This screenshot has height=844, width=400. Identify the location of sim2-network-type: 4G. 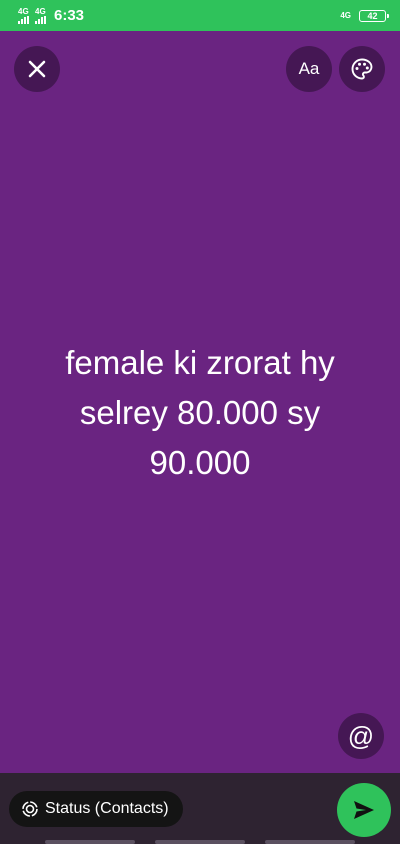
(40, 11).